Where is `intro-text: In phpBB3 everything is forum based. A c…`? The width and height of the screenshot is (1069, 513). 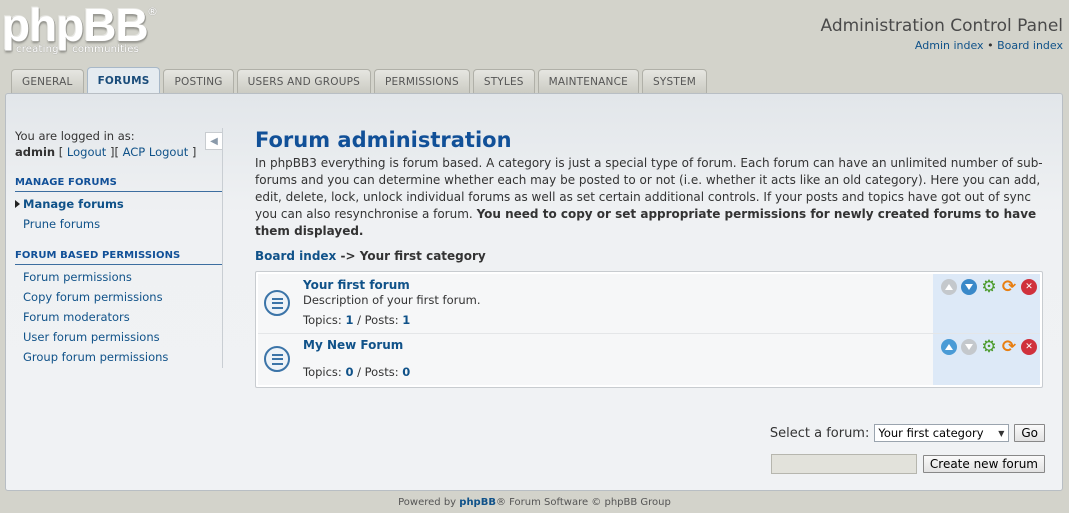 intro-text: In phpBB3 everything is forum based. A c… is located at coordinates (650, 197).